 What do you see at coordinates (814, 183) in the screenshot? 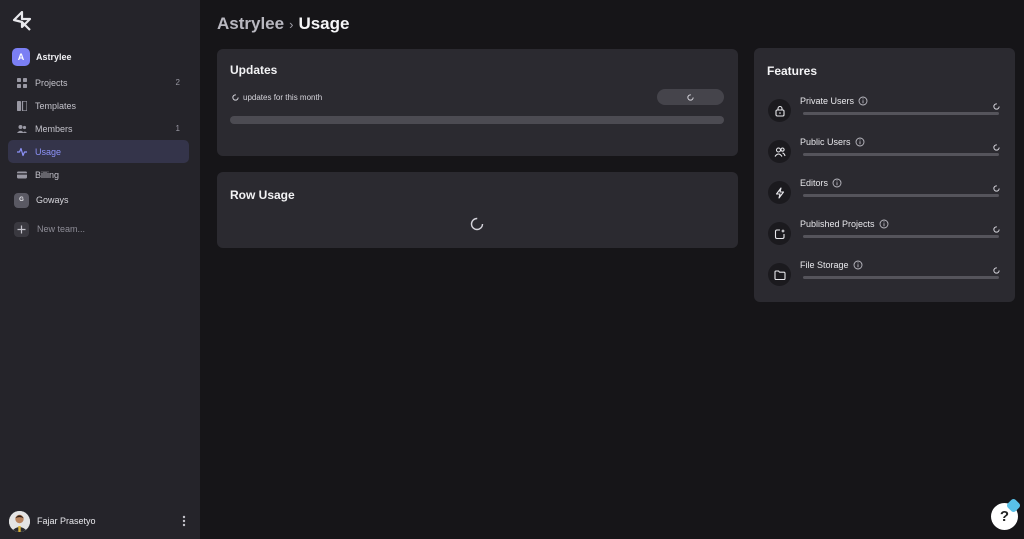
I see `feature-label: Editors` at bounding box center [814, 183].